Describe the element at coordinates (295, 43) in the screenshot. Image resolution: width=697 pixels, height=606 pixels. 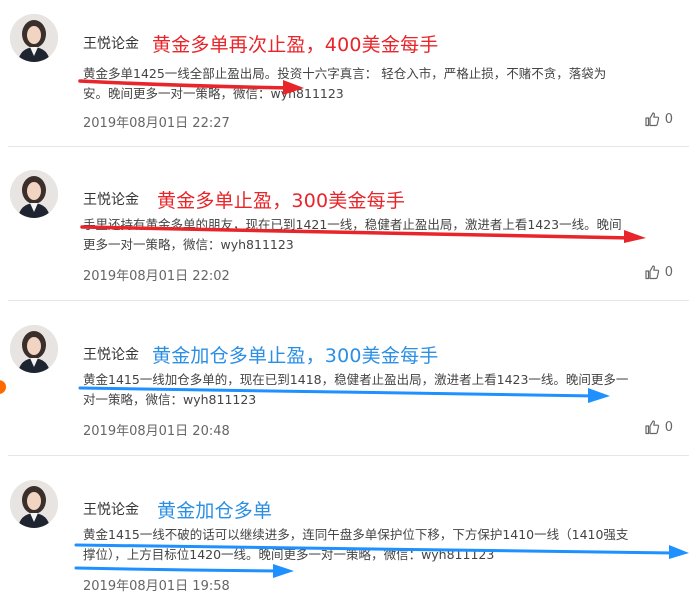
I see `post-title: 黄金多单再次止盈，400美金每手` at that location.